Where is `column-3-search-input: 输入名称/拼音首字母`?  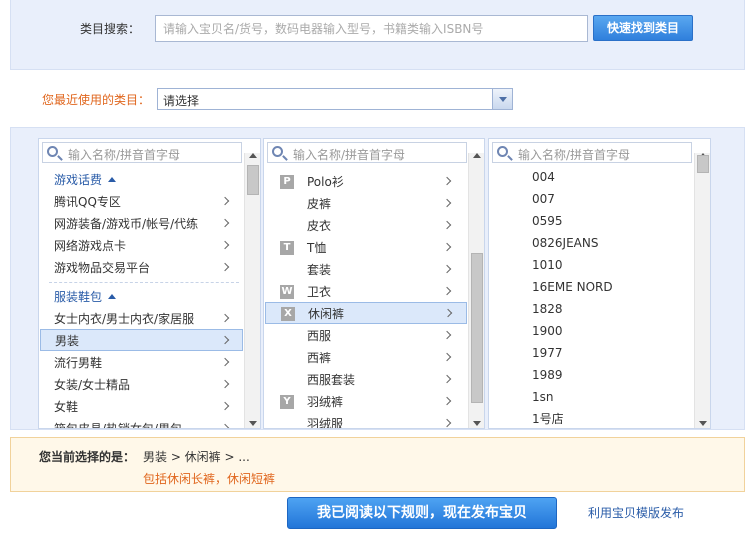
column-3-search-input: 输入名称/拼音首字母 is located at coordinates (592, 152).